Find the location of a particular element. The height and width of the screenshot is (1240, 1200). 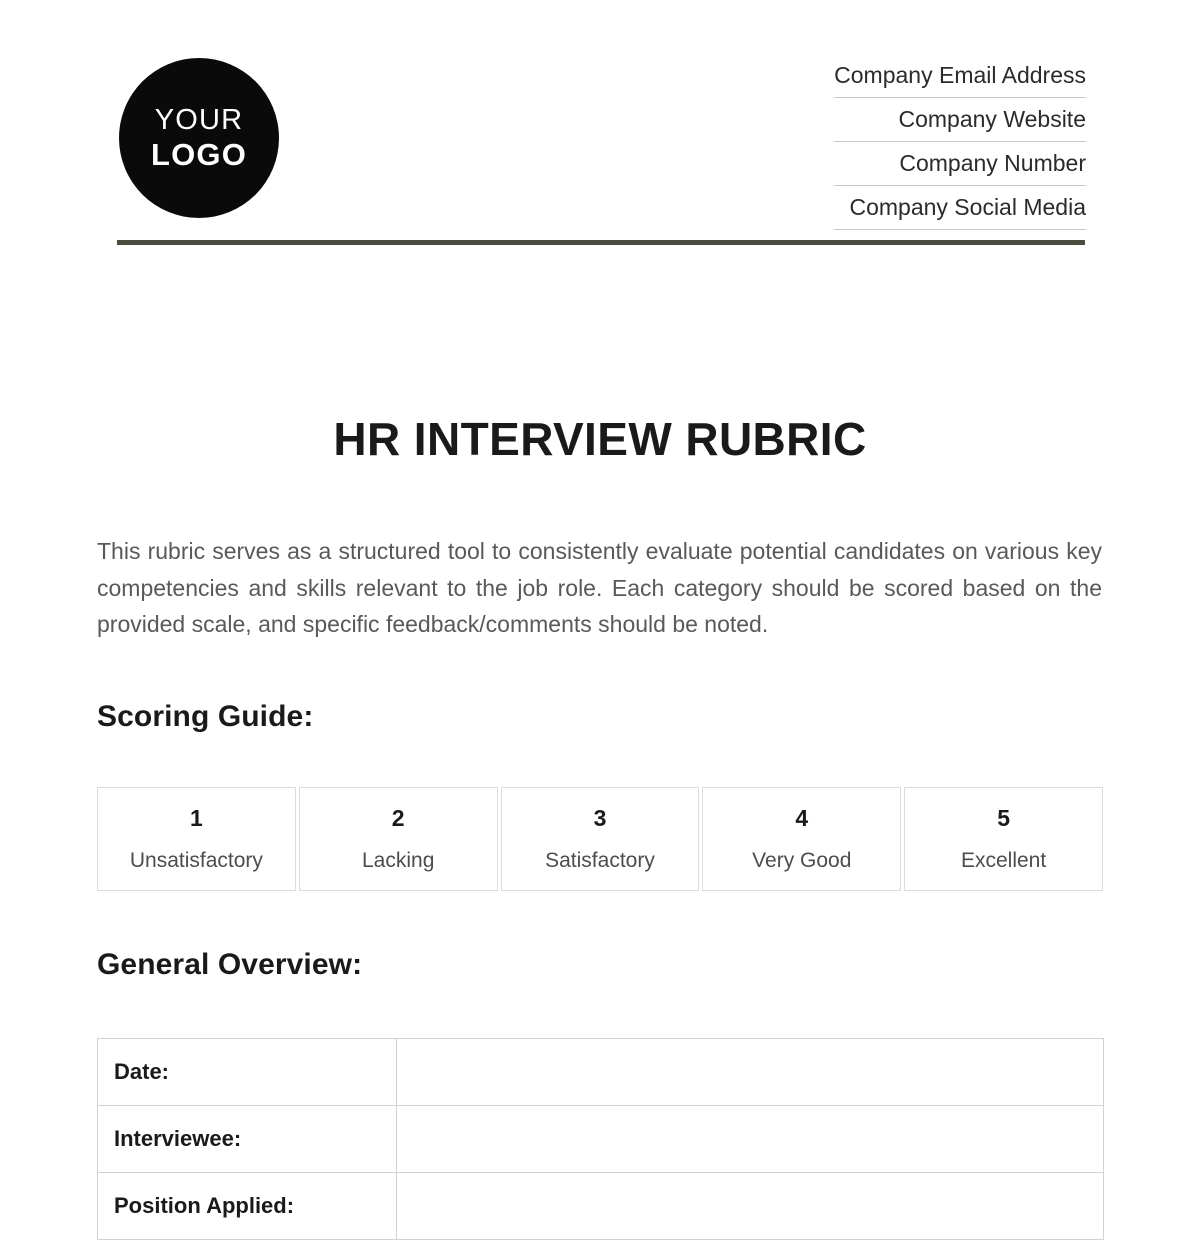

score-value-1: 1 is located at coordinates (196, 818).